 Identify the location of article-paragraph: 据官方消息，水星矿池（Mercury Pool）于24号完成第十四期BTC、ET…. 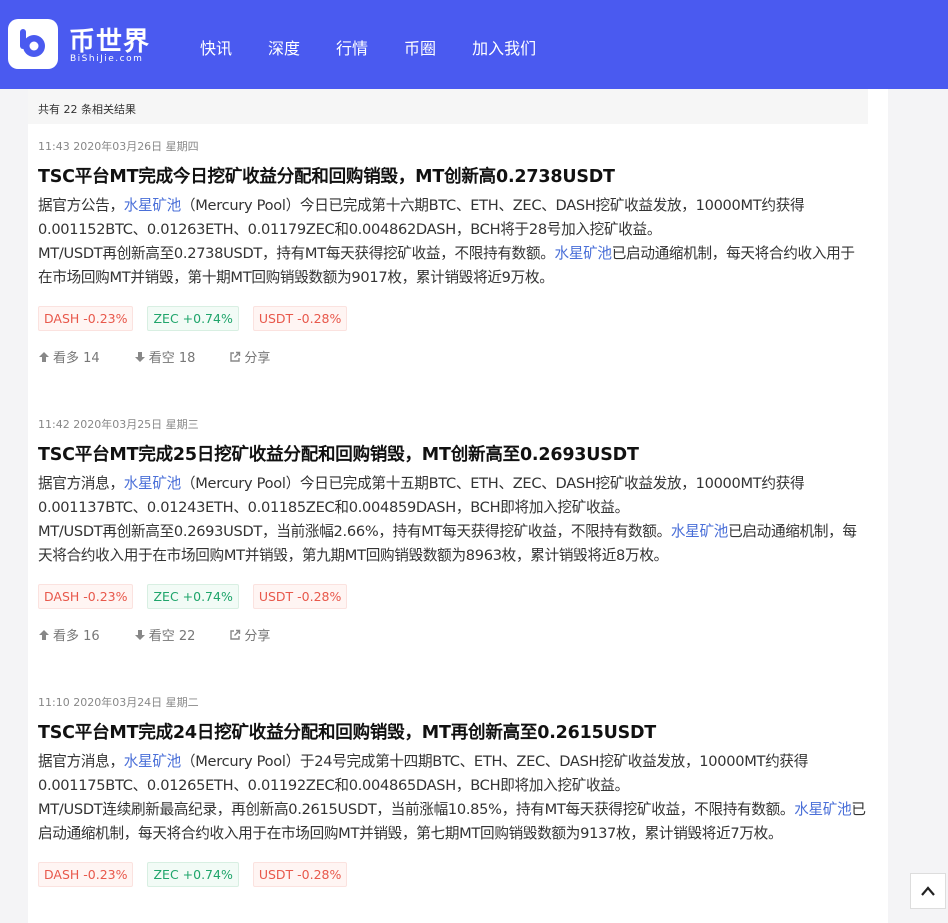
(453, 774).